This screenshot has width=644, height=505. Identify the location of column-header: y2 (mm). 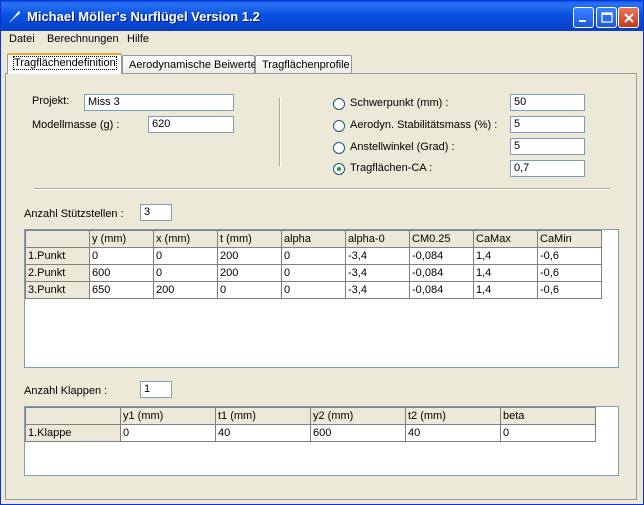
(358, 416).